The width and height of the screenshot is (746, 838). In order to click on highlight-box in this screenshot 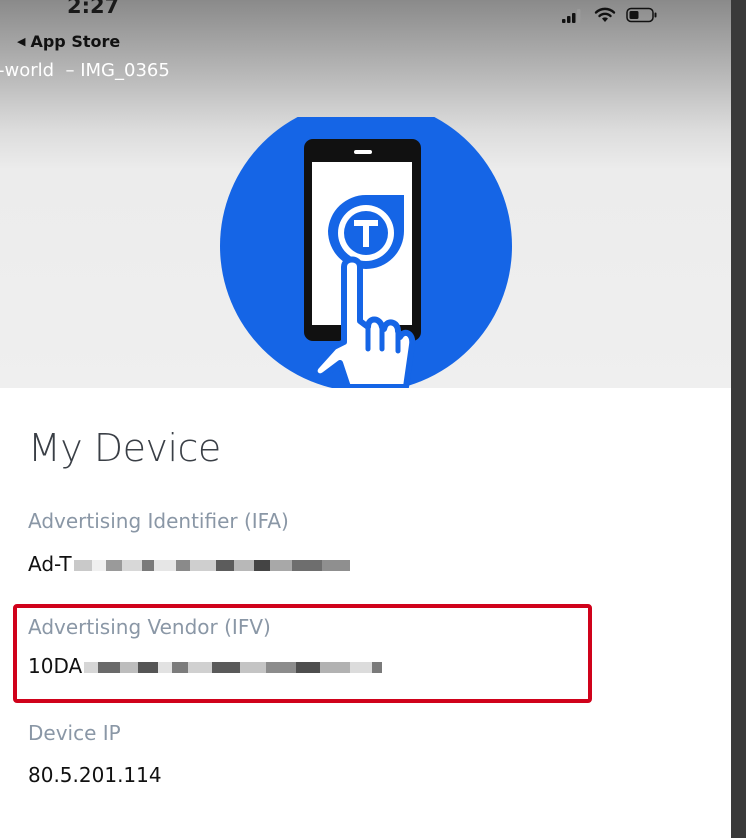, I will do `click(302, 653)`.